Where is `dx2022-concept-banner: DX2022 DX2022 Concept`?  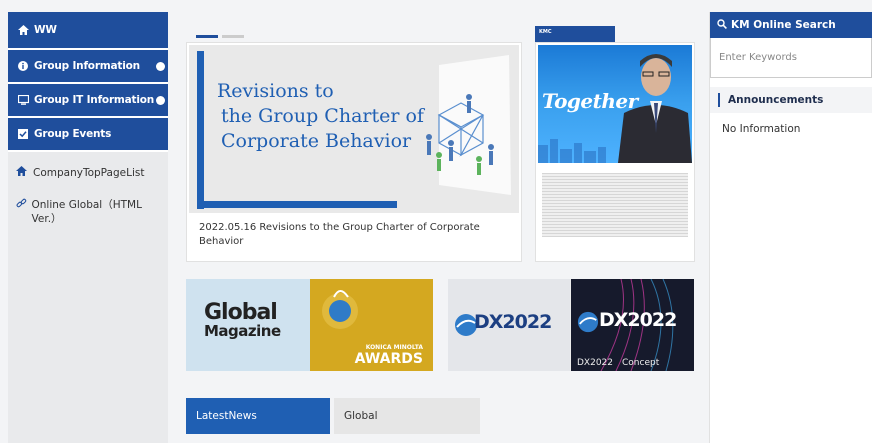
dx2022-concept-banner: DX2022 DX2022 Concept is located at coordinates (632, 325).